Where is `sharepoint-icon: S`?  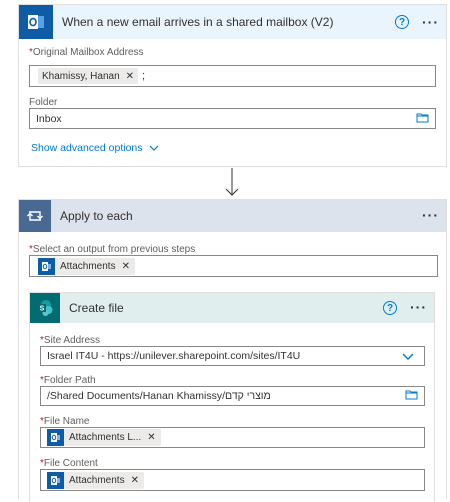
sharepoint-icon: S is located at coordinates (45, 308).